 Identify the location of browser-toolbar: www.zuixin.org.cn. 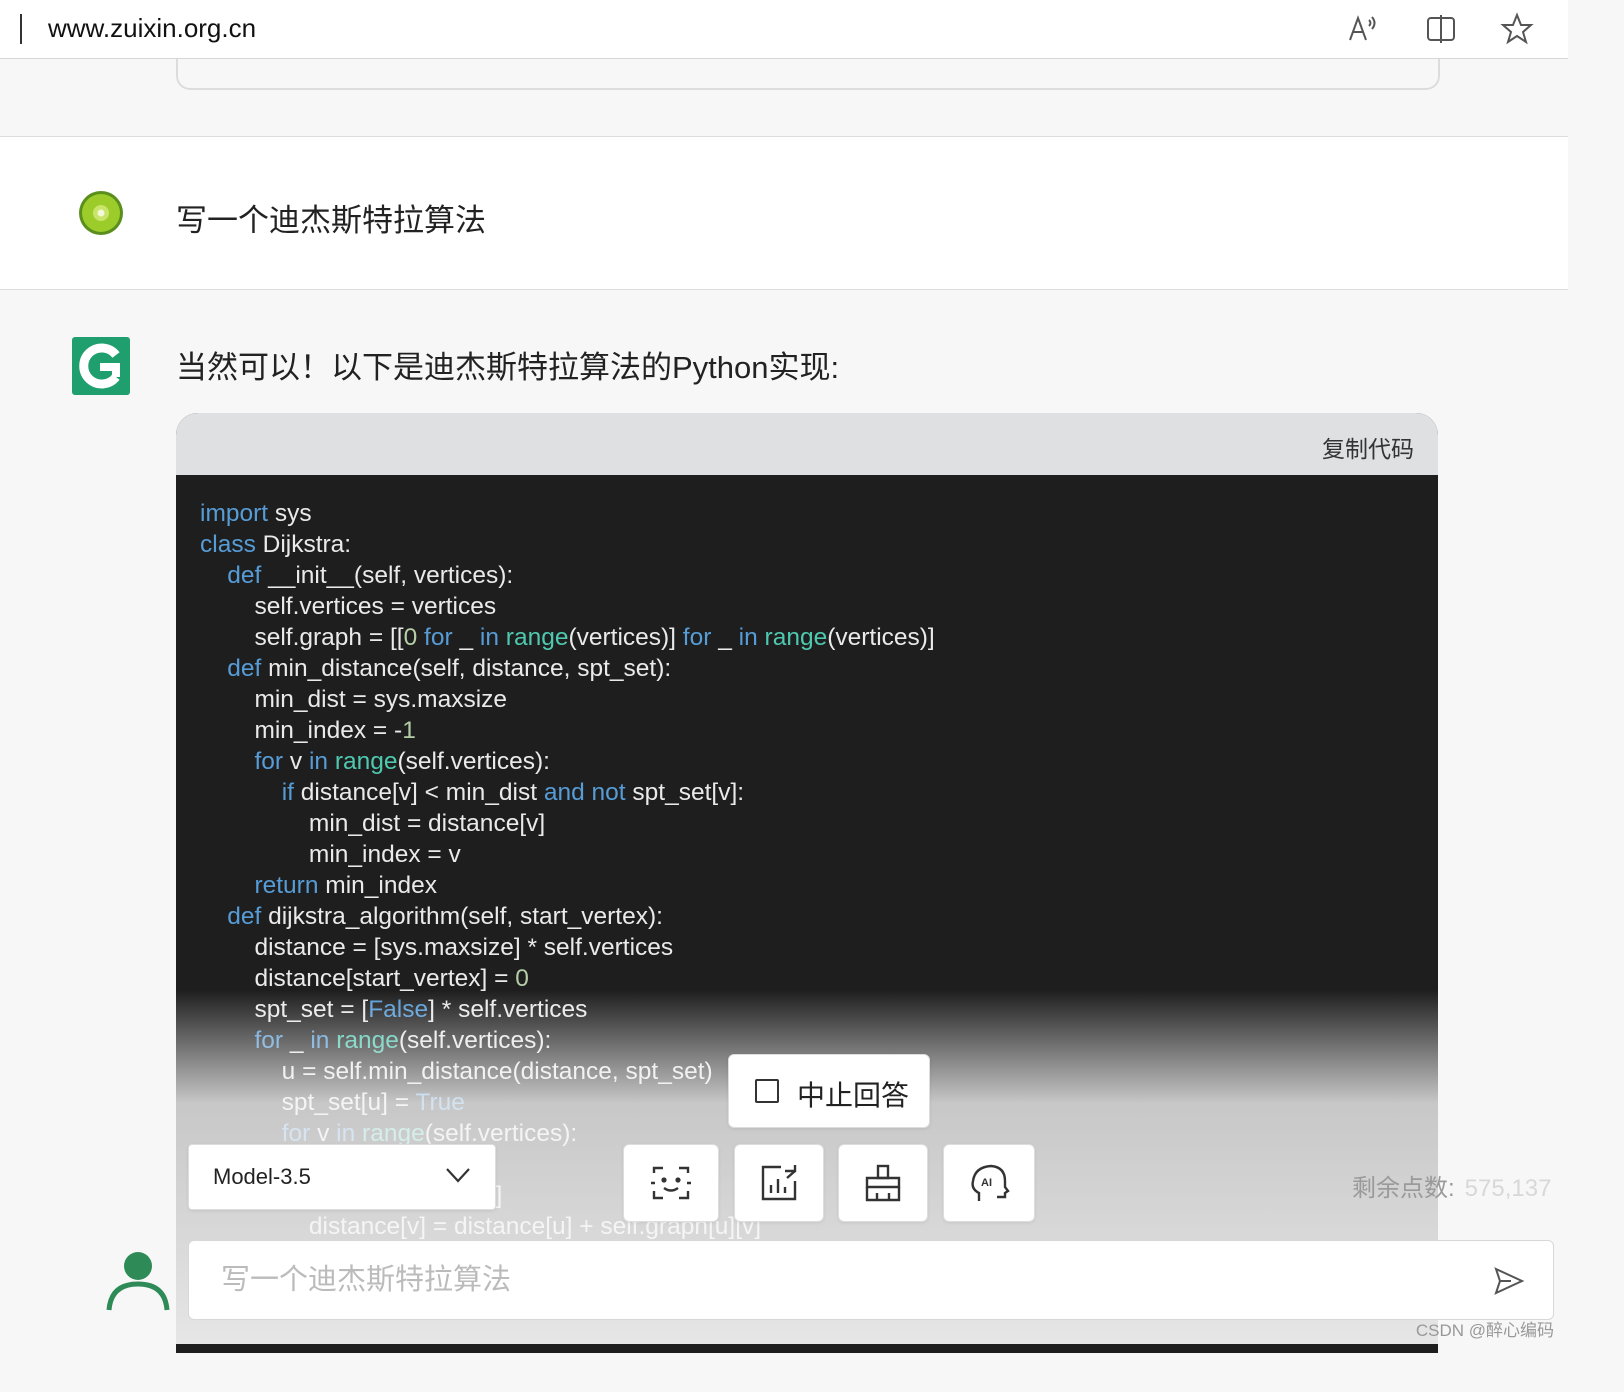
(784, 29).